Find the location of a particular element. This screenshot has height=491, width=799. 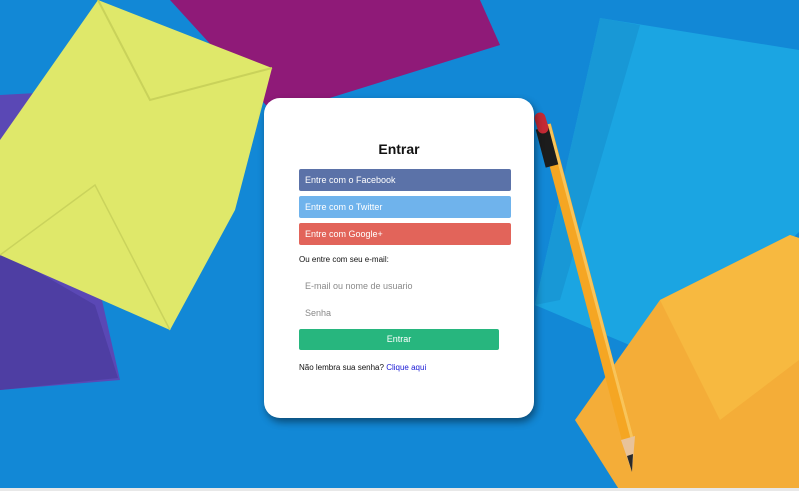

username-field is located at coordinates (399, 286).